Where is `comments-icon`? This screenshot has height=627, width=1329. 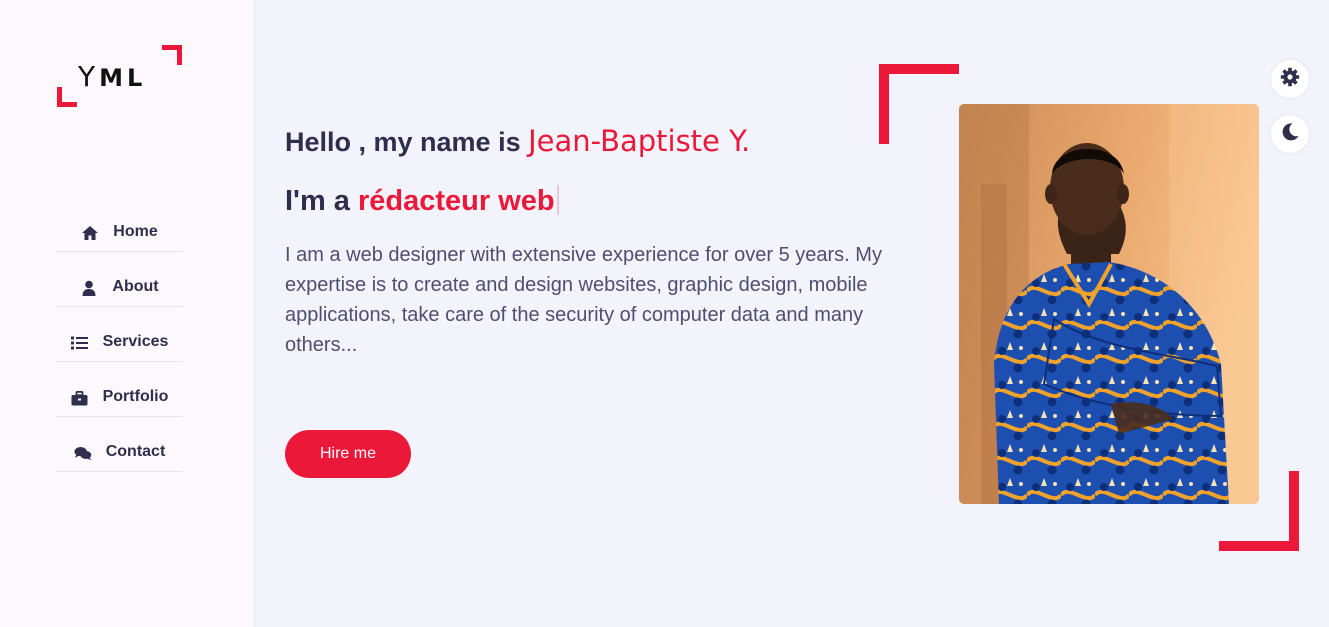 comments-icon is located at coordinates (83, 453).